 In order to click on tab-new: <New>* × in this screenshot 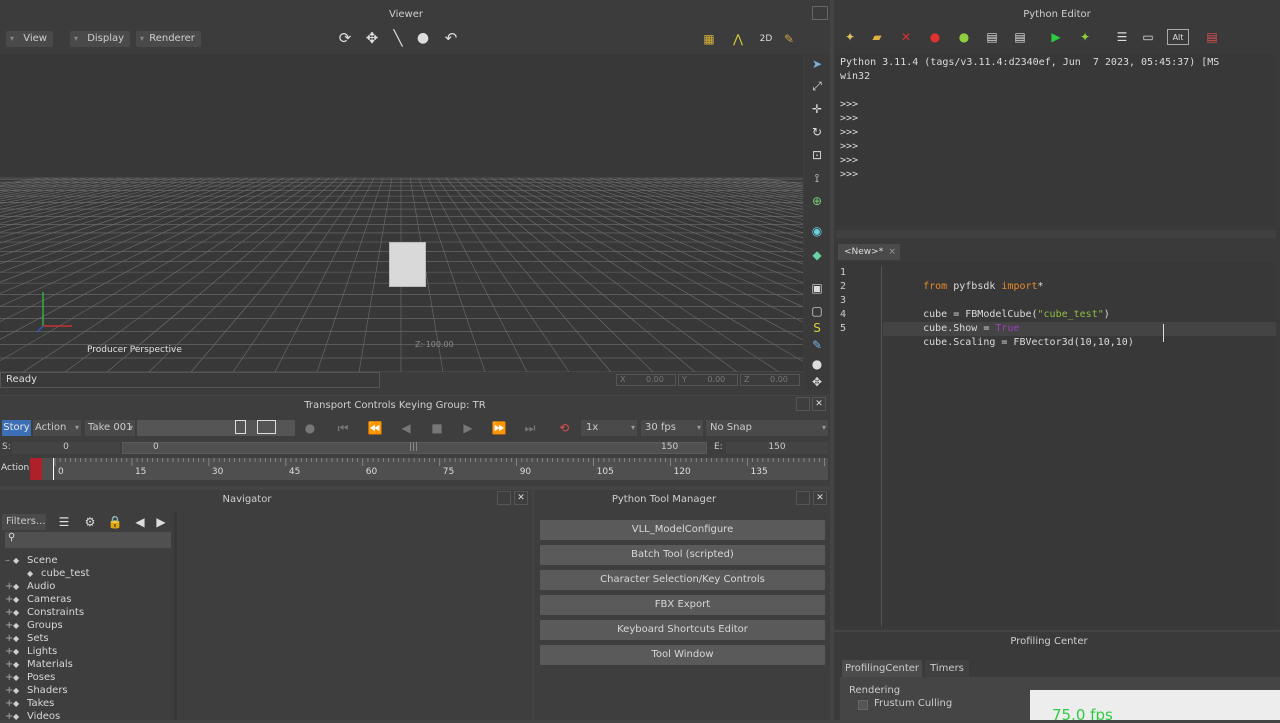, I will do `click(869, 252)`.